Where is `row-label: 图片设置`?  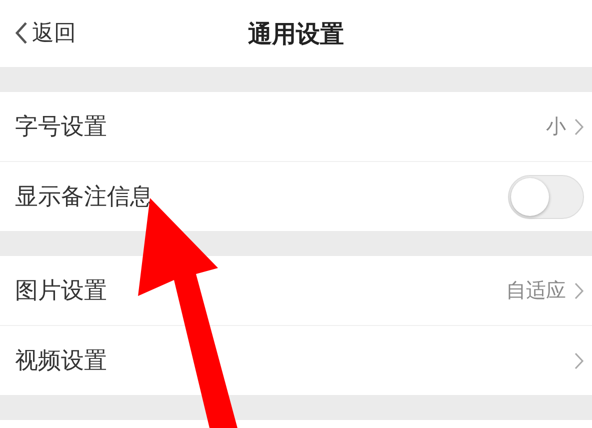
row-label: 图片设置 is located at coordinates (61, 291).